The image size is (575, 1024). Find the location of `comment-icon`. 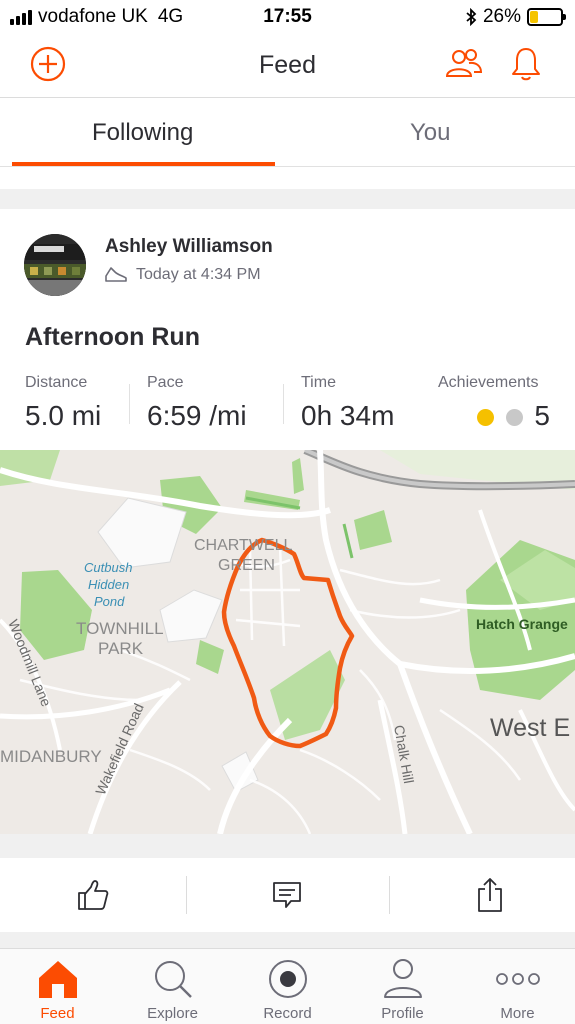

comment-icon is located at coordinates (287, 895).